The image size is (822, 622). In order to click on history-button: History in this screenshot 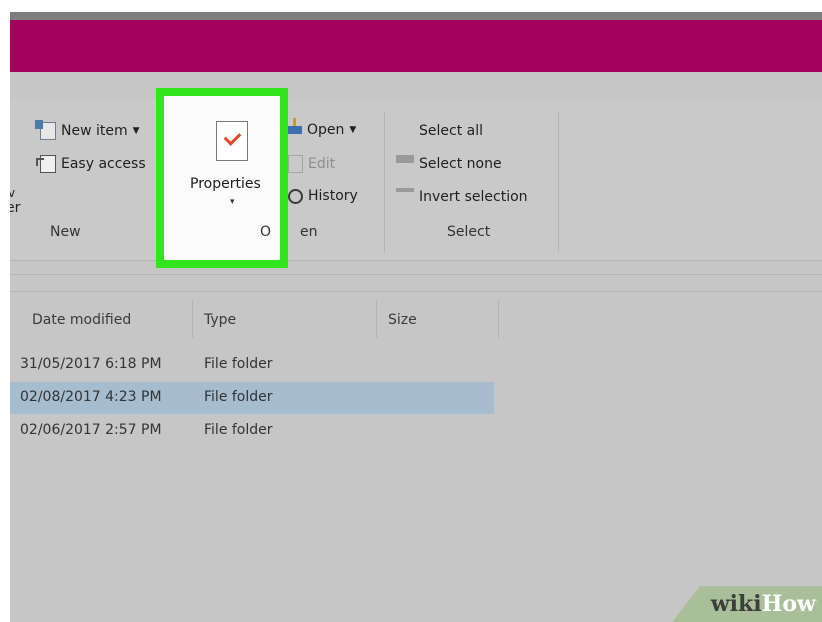, I will do `click(323, 196)`.